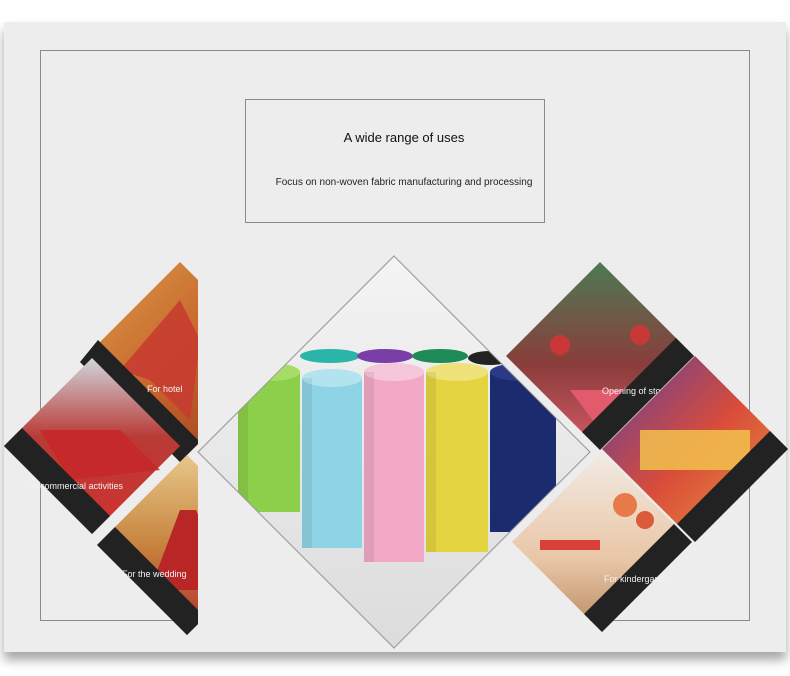 This screenshot has height=676, width=790. I want to click on hotel-caption: For hotel, so click(165, 389).